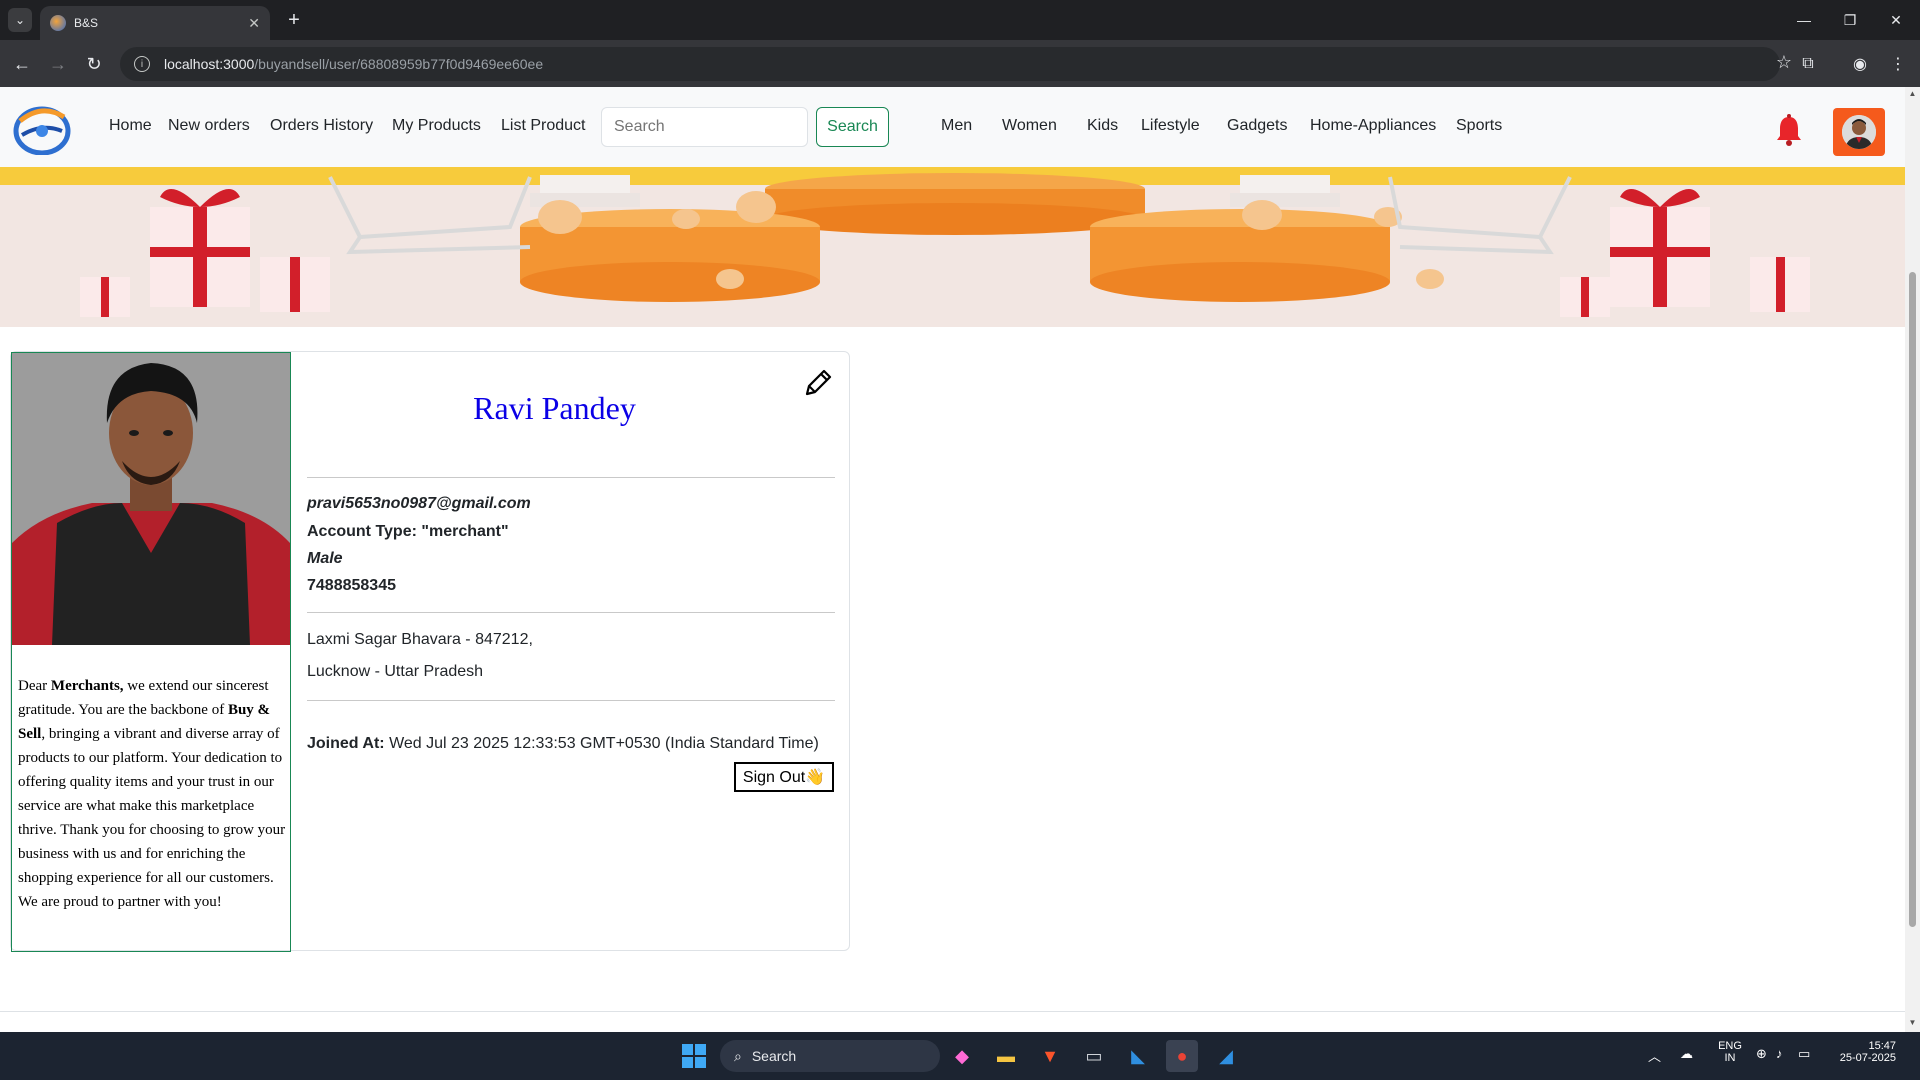  What do you see at coordinates (87, 686) in the screenshot?
I see `thanks-text-bold: Merchants,` at bounding box center [87, 686].